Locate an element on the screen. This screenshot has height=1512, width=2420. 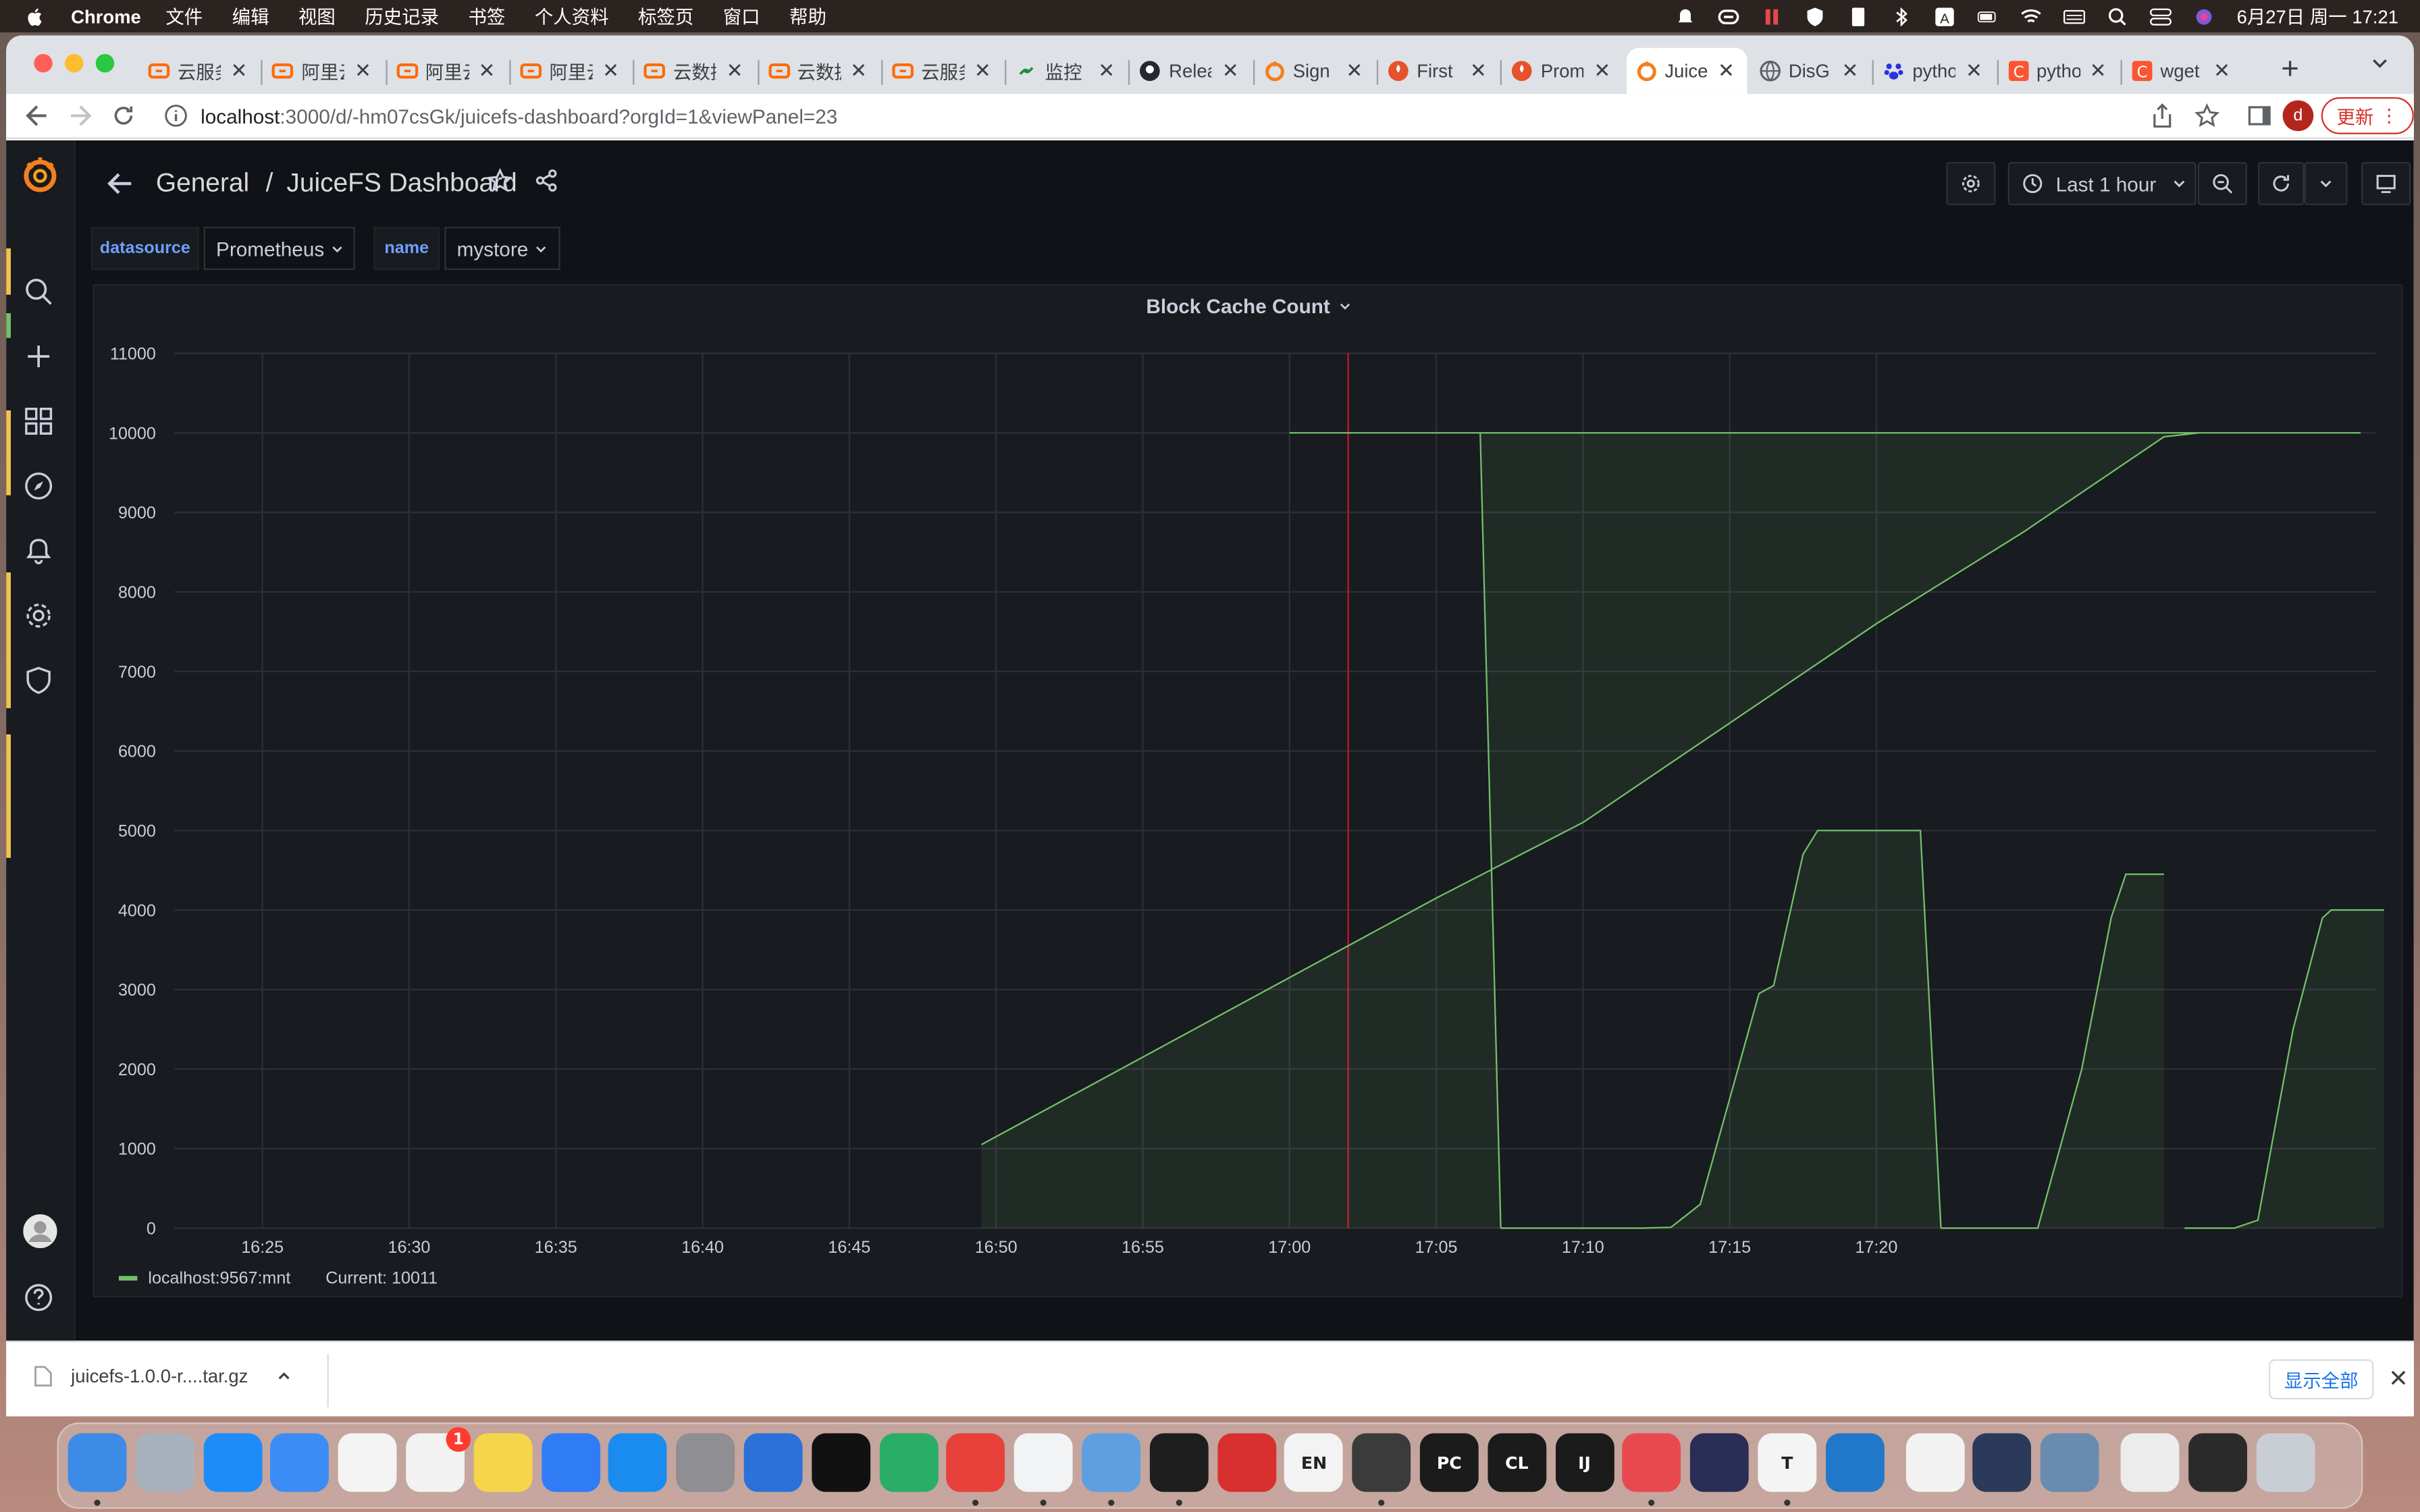
favorite-star-icon is located at coordinates (500, 180).